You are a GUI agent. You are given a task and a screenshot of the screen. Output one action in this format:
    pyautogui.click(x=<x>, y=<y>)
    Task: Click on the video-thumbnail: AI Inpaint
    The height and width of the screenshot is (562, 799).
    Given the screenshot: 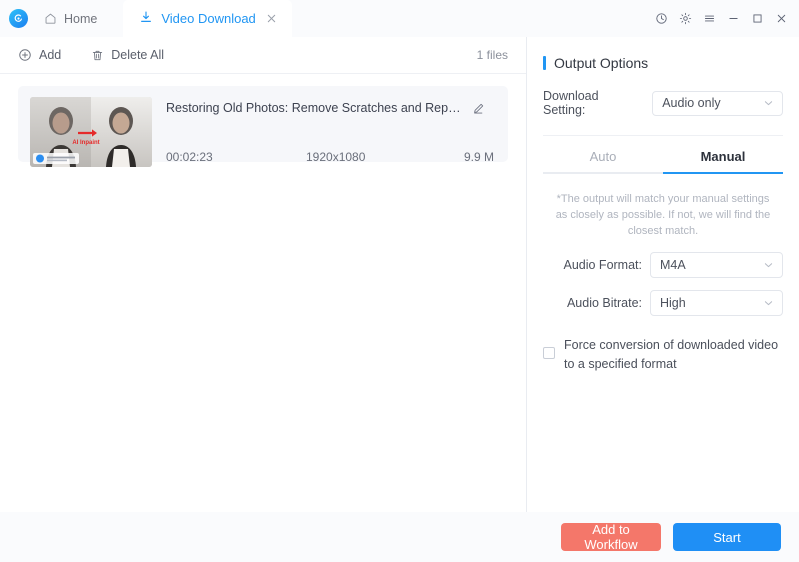 What is the action you would take?
    pyautogui.click(x=91, y=132)
    